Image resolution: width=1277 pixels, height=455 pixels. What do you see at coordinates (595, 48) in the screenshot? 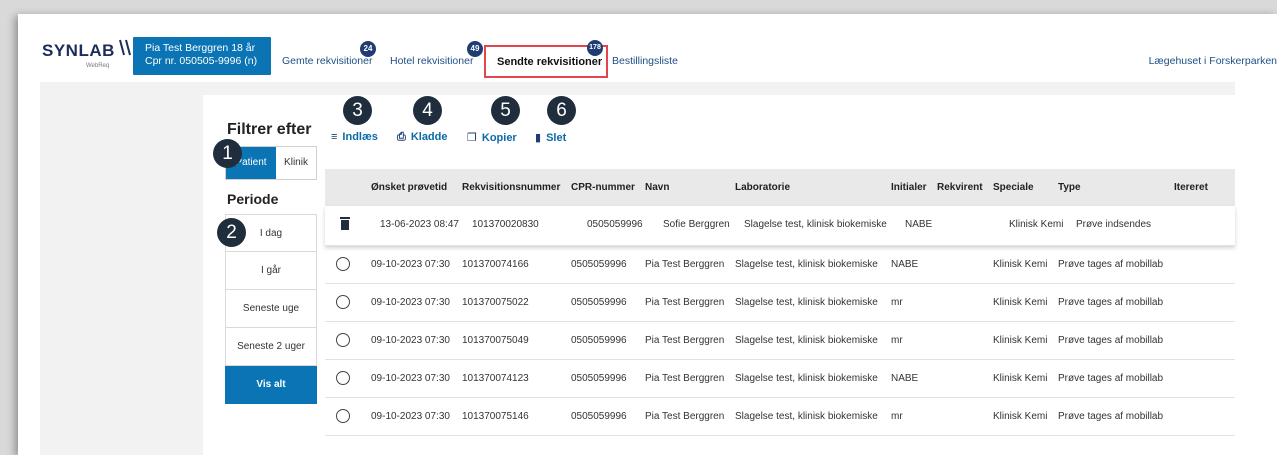
I see `badge-sendte-count: 178` at bounding box center [595, 48].